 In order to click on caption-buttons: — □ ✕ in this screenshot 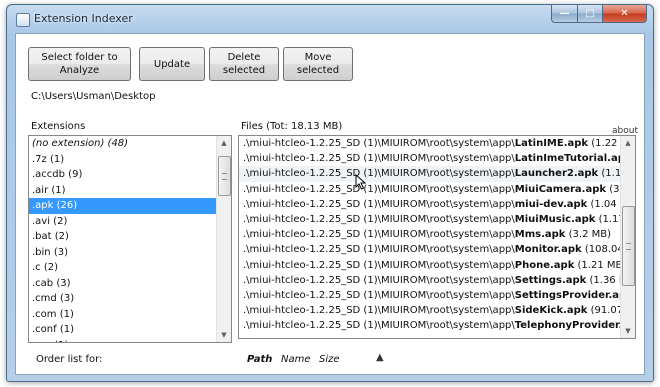, I will do `click(599, 14)`.